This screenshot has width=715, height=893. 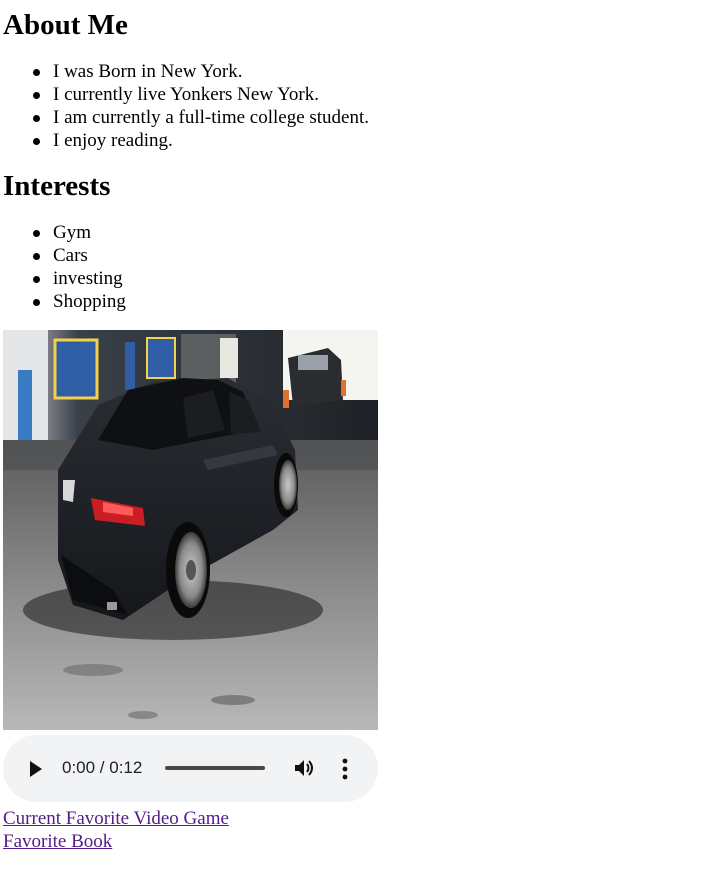 I want to click on list-item: I currently live Yonkers New York., so click(x=374, y=94).